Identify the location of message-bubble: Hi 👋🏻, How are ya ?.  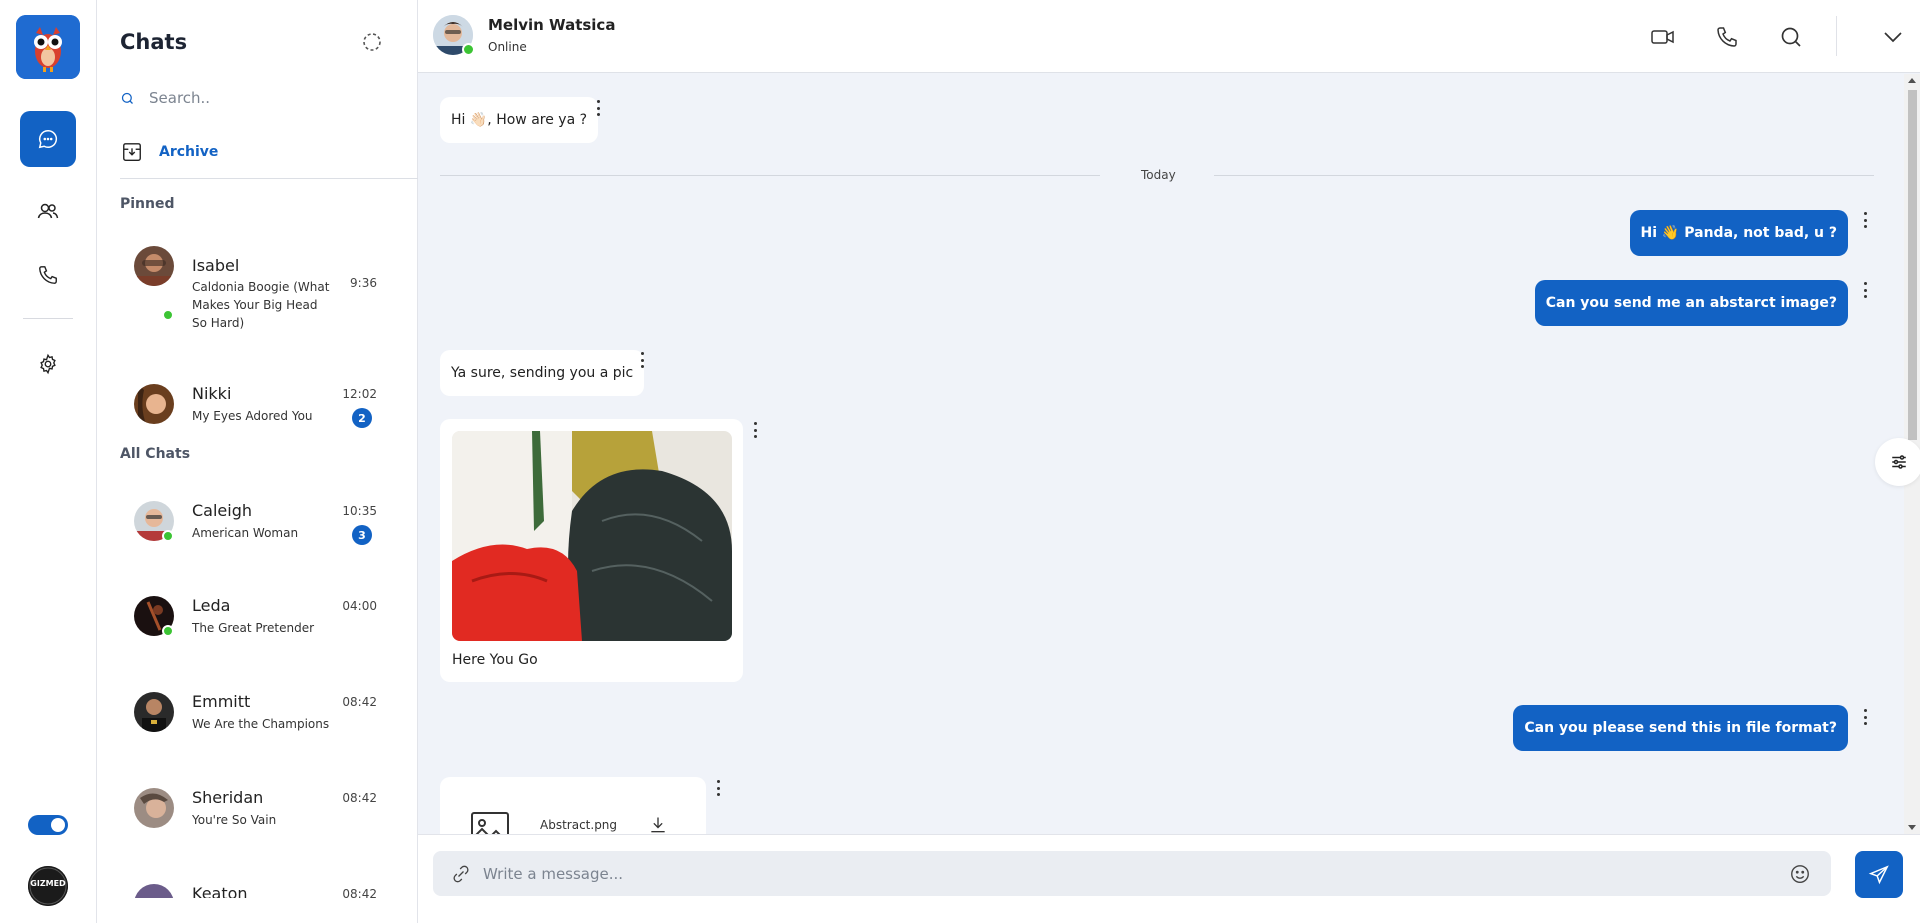
(519, 120).